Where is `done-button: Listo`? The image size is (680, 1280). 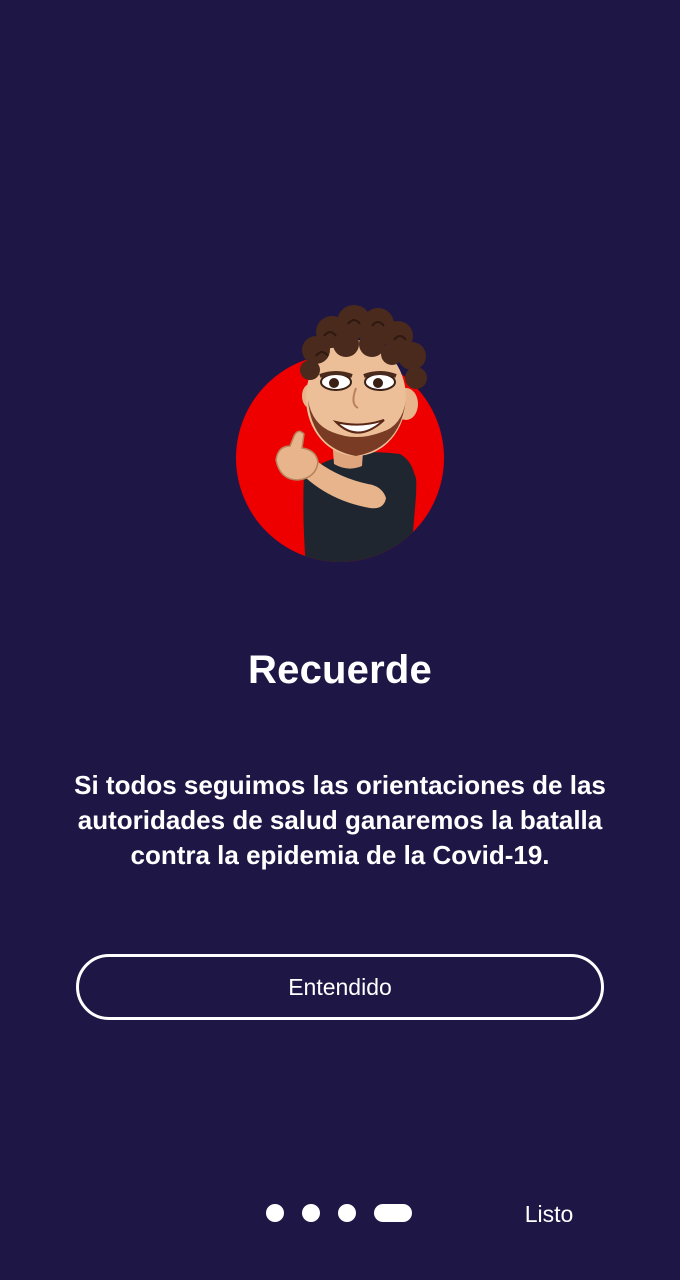 done-button: Listo is located at coordinates (549, 1214).